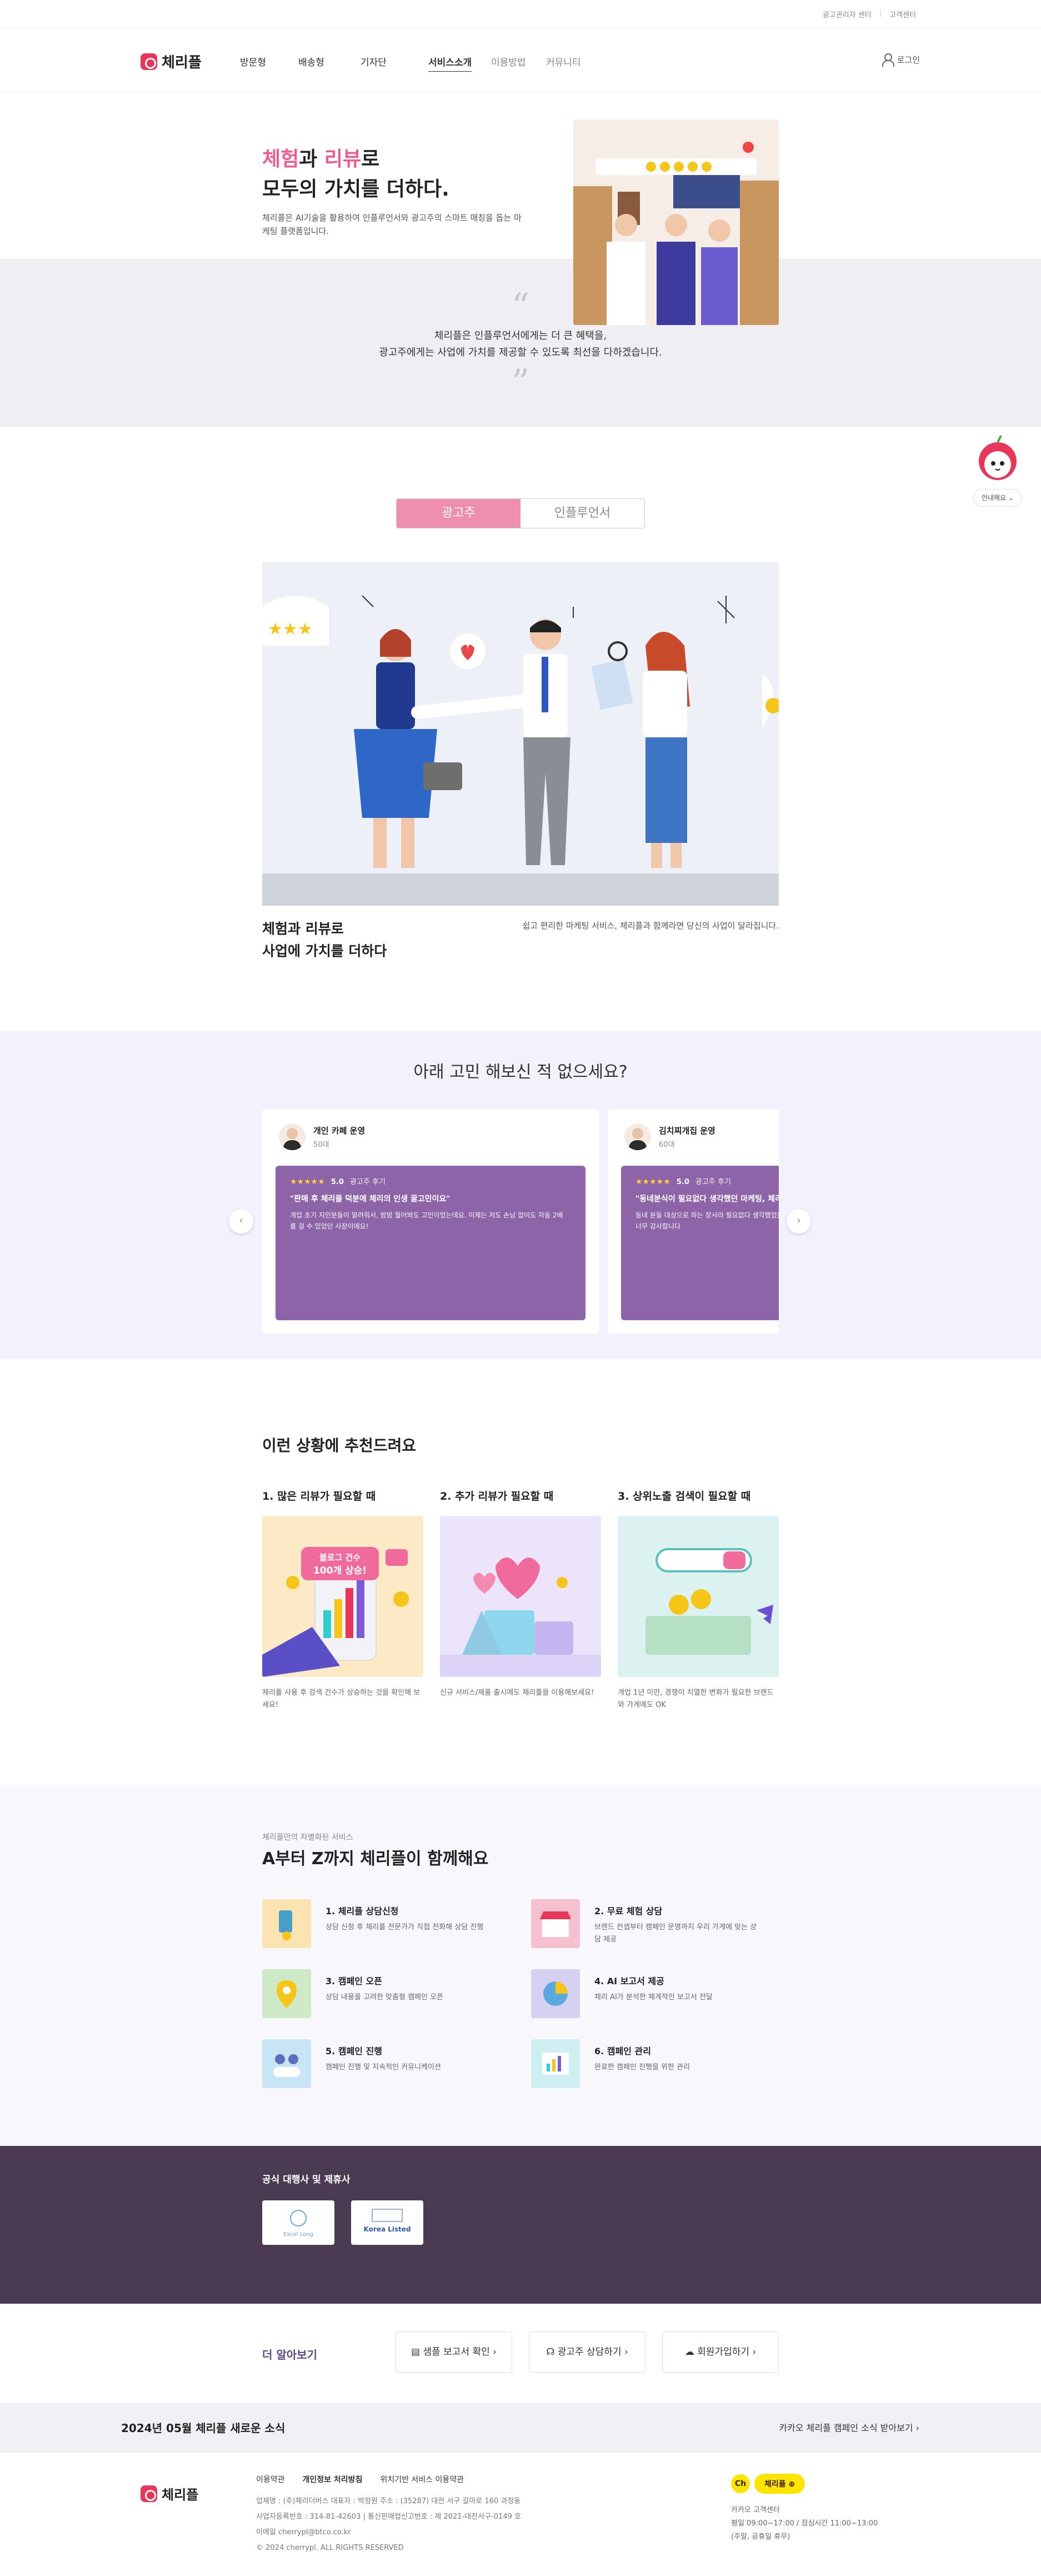 Image resolution: width=1041 pixels, height=2576 pixels. I want to click on reviewer-age: 50대, so click(321, 1145).